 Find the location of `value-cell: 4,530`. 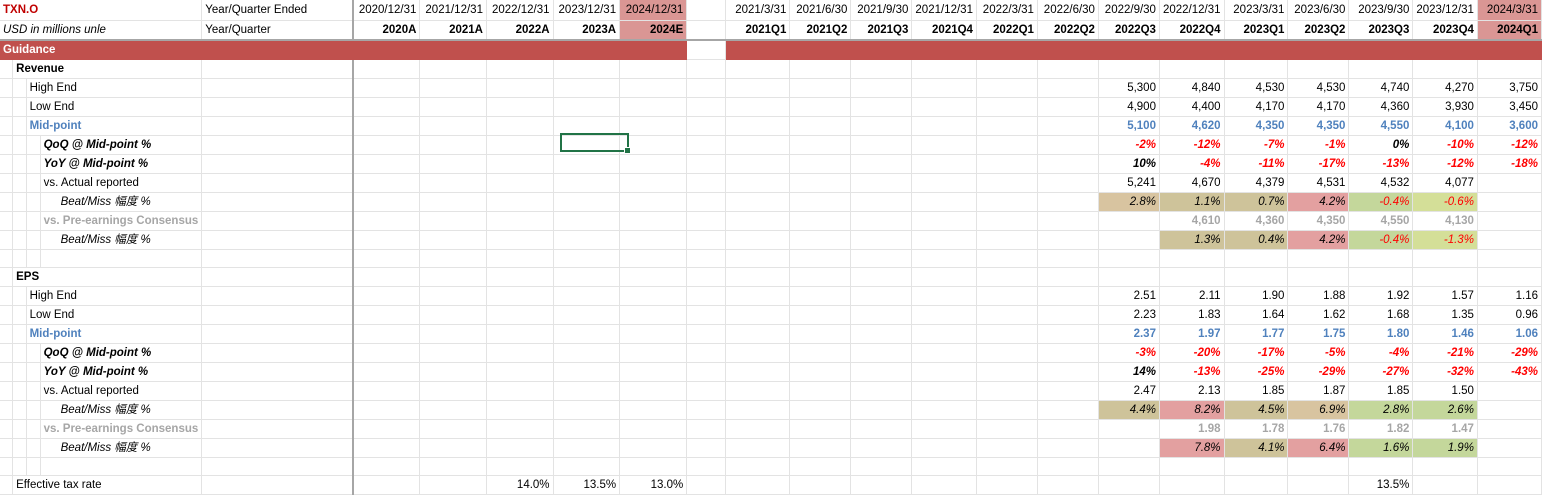

value-cell: 4,530 is located at coordinates (1256, 88).